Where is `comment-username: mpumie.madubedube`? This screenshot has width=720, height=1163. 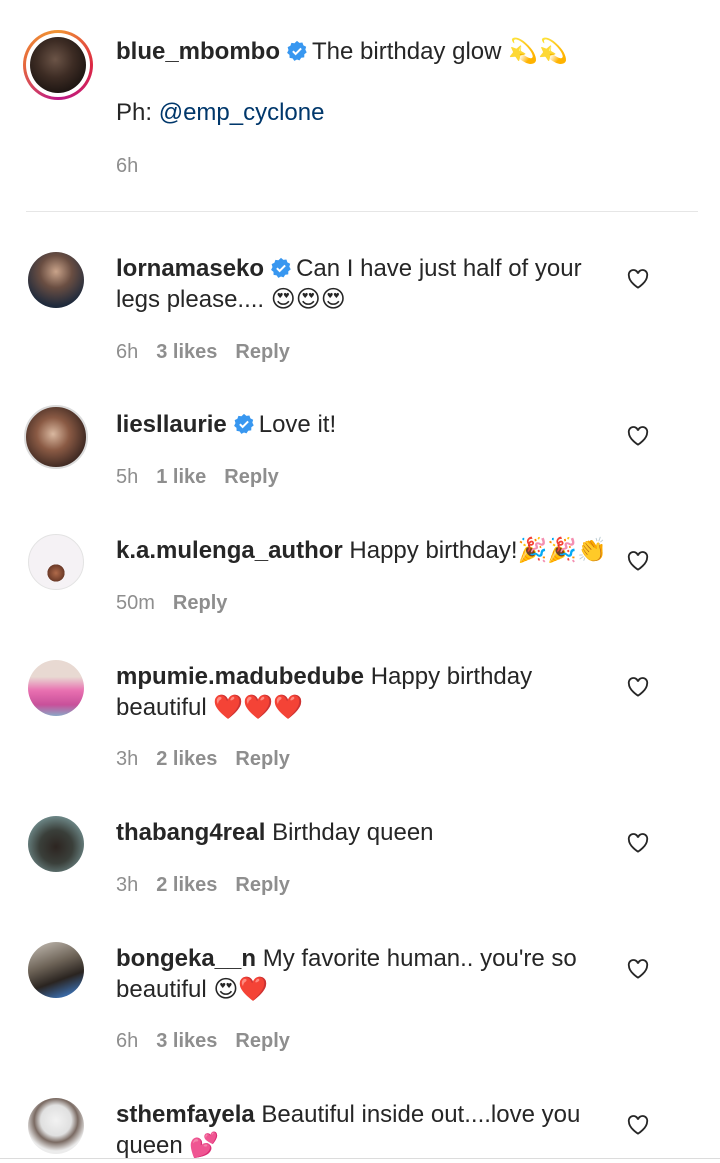
comment-username: mpumie.madubedube is located at coordinates (240, 676).